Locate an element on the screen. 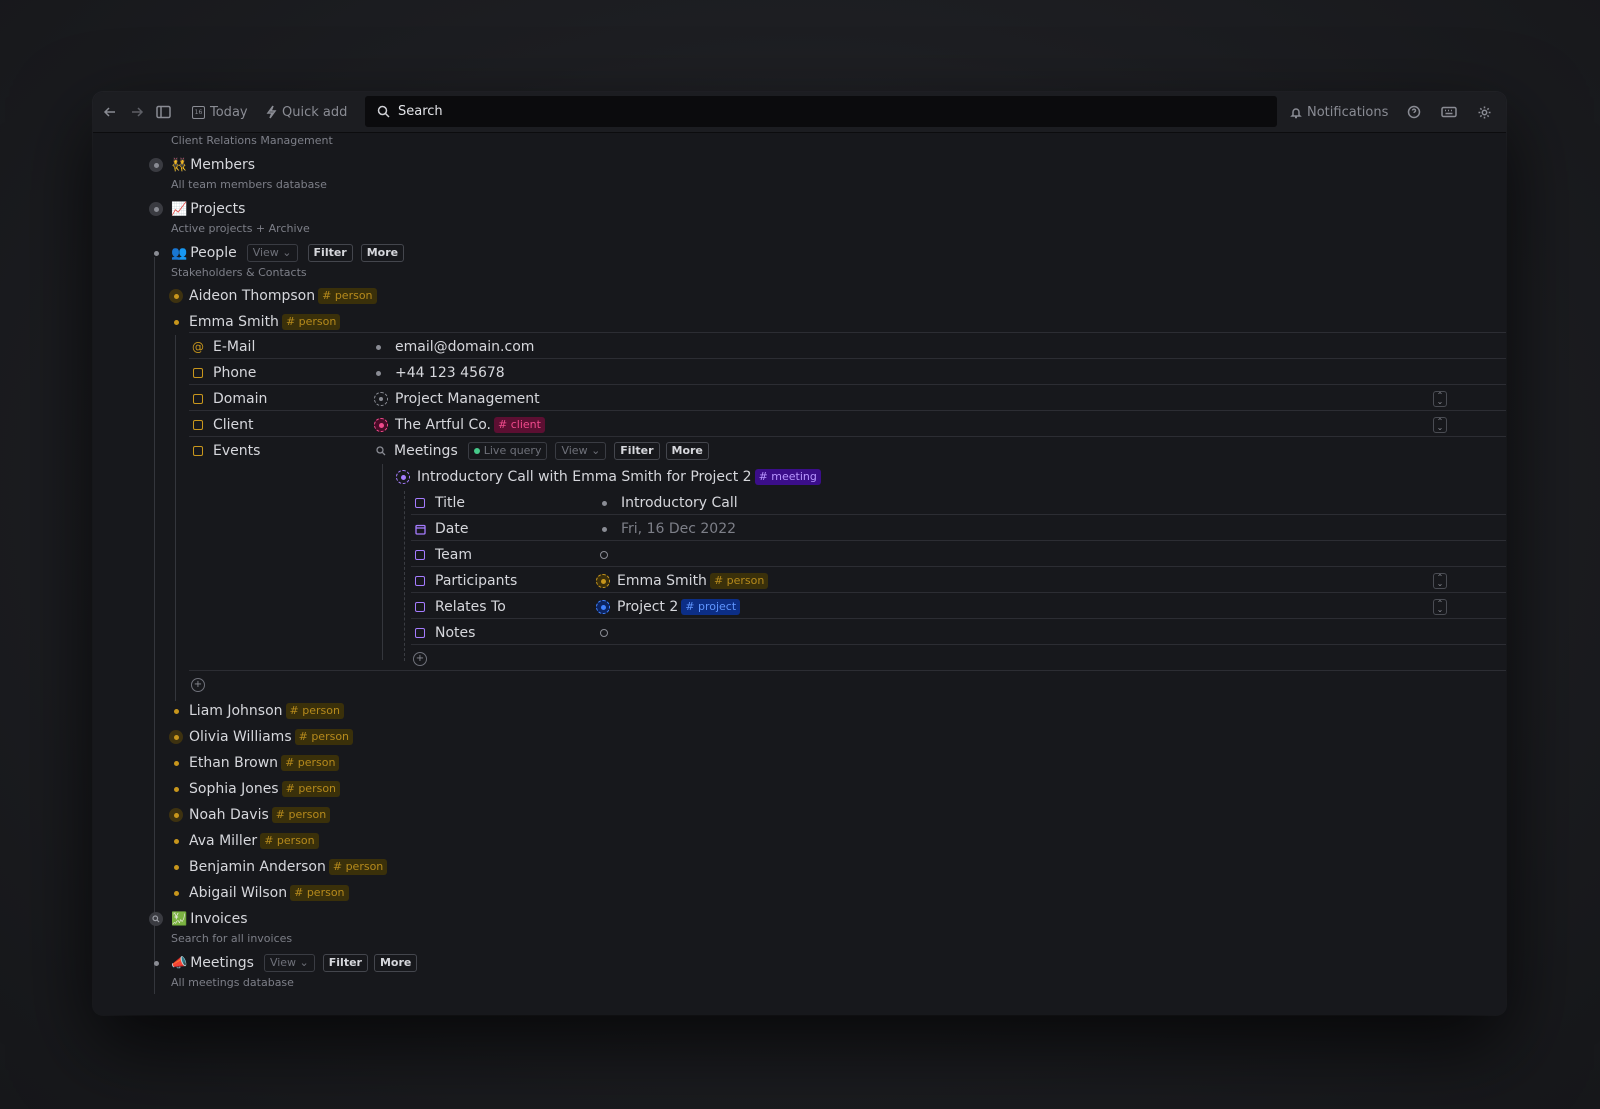 The width and height of the screenshot is (1600, 1109). mprop-value-title: Introductory Call is located at coordinates (670, 503).